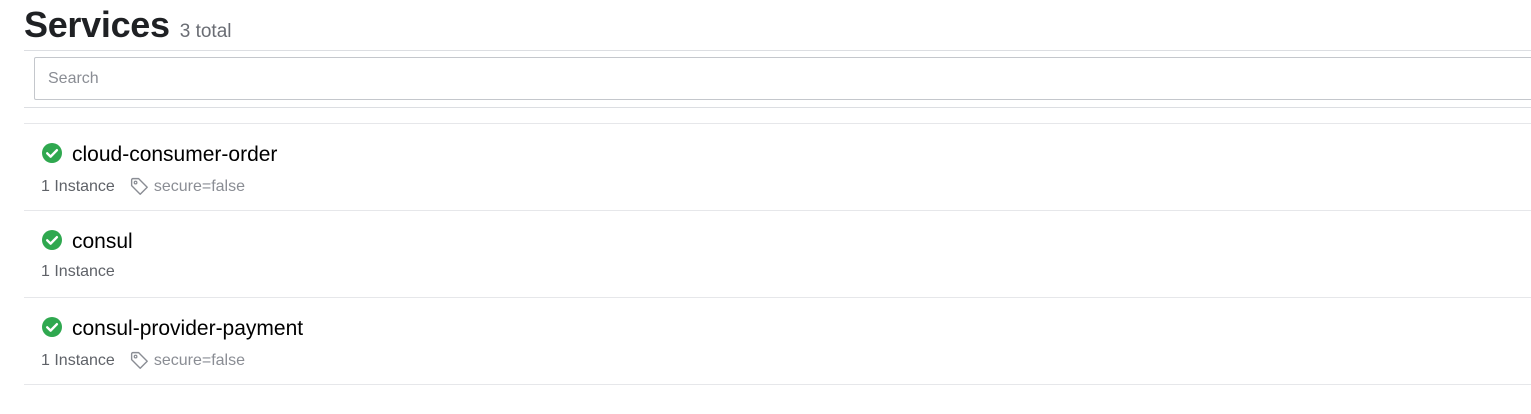  Describe the element at coordinates (102, 242) in the screenshot. I see `service-name-link: consul` at that location.